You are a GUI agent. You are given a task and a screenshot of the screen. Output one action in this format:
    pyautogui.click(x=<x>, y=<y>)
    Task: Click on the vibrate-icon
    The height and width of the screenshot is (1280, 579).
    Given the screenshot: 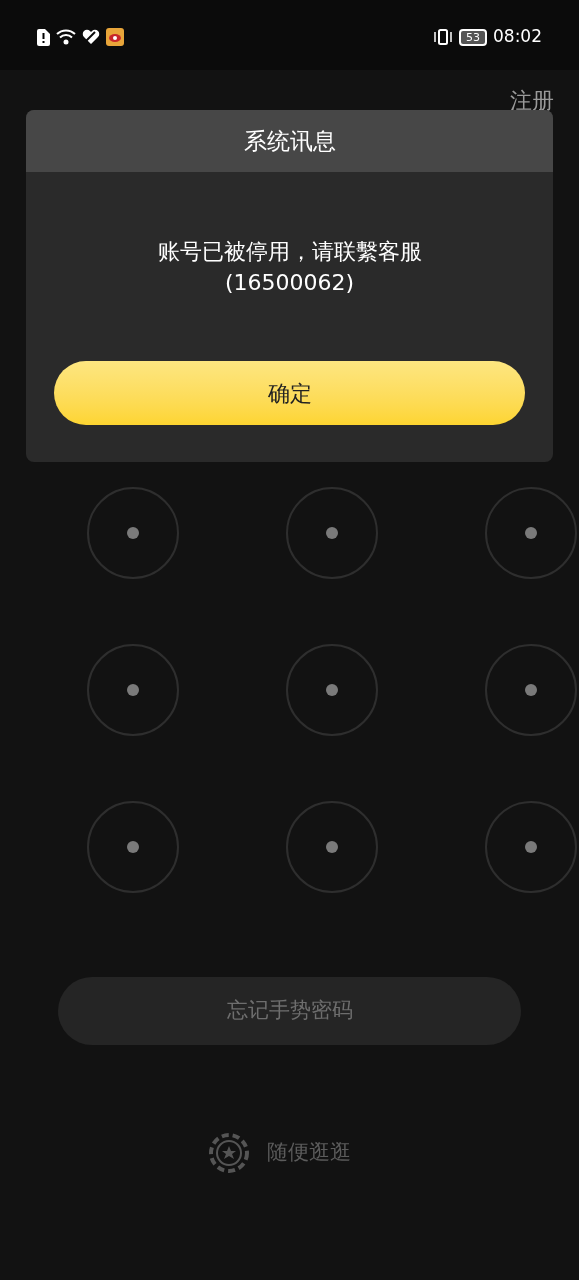 What is the action you would take?
    pyautogui.click(x=443, y=37)
    